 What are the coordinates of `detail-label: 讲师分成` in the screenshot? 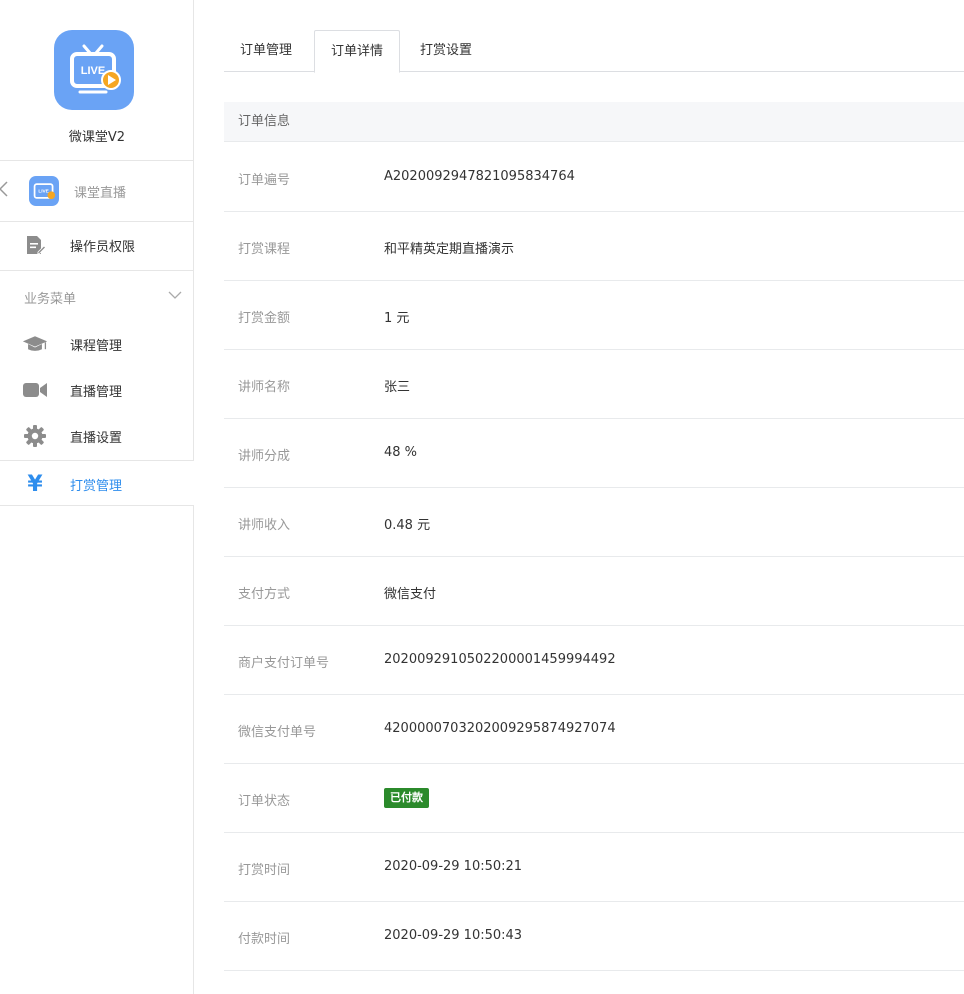 It's located at (264, 456).